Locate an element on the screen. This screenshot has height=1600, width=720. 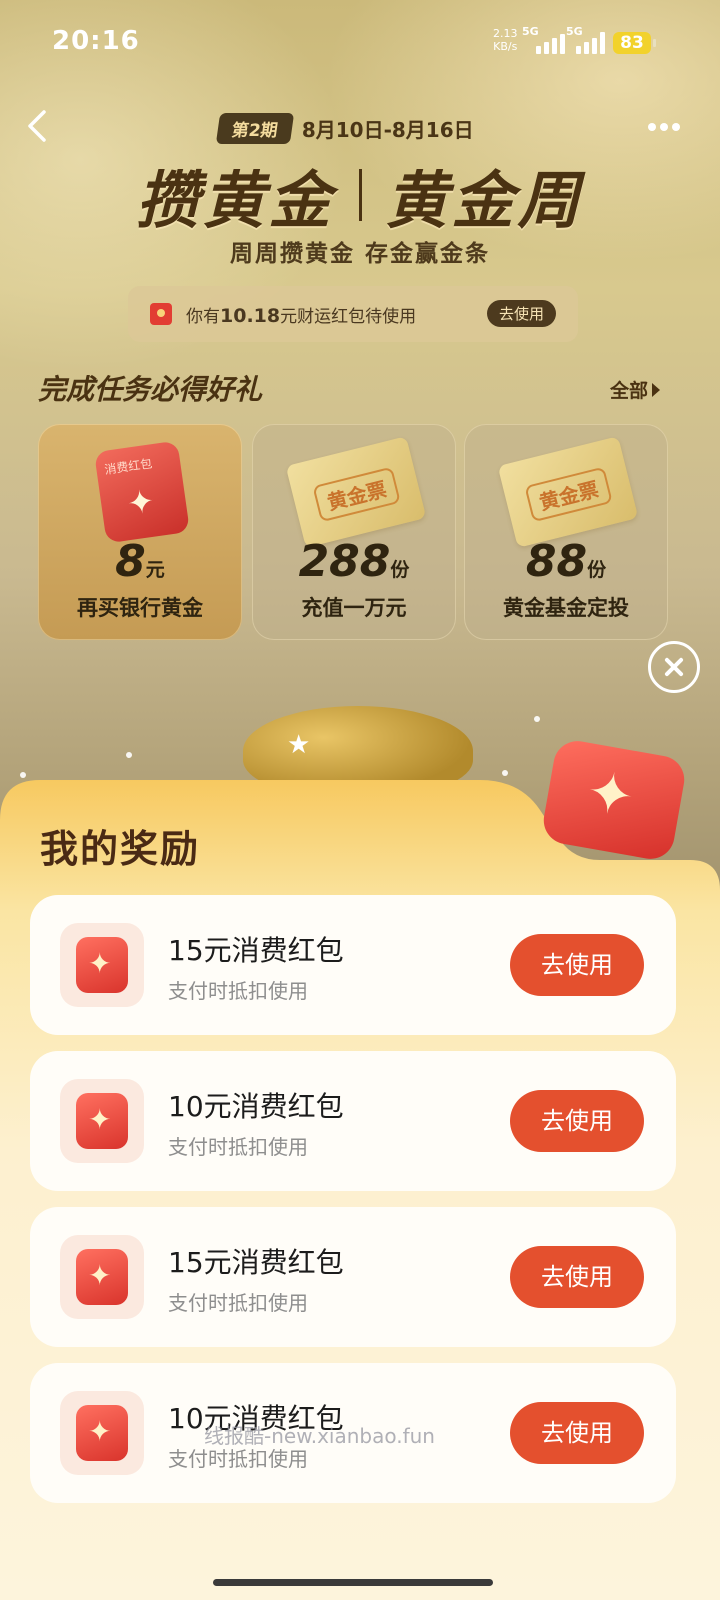
task-amount: 8元 is located at coordinates (140, 561).